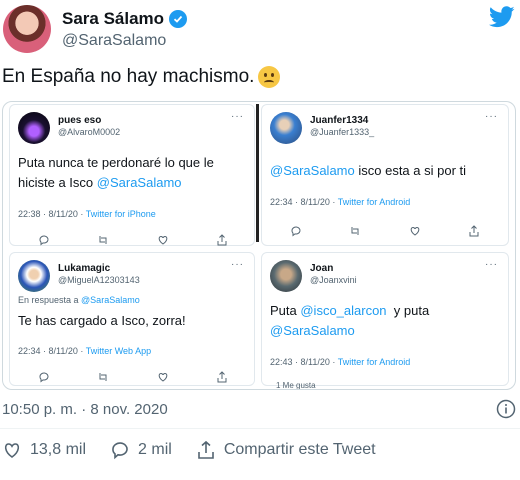  I want to click on mention: @isco_alarcon, so click(343, 310).